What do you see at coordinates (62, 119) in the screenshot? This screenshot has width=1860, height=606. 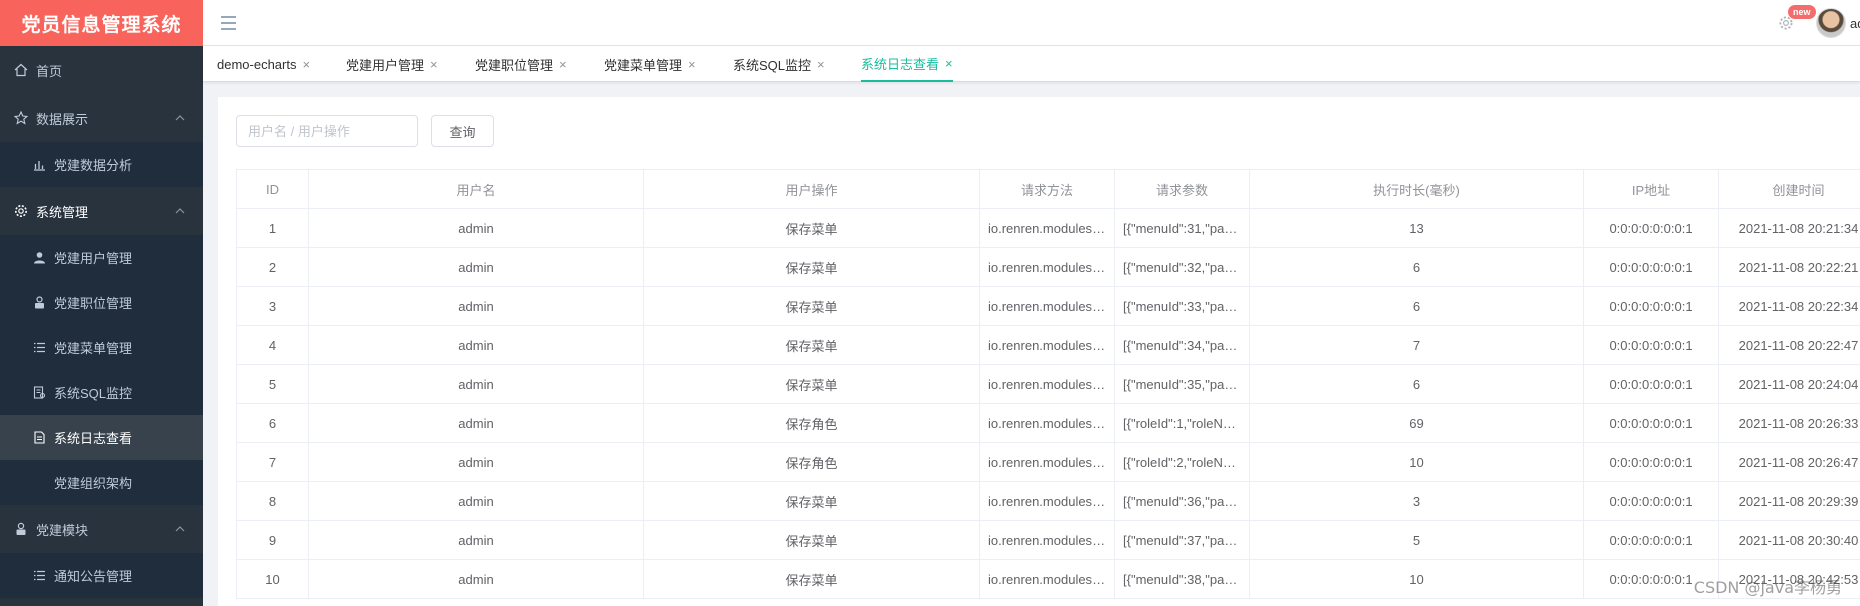 I see `sidebar-group-label: 数据展示` at bounding box center [62, 119].